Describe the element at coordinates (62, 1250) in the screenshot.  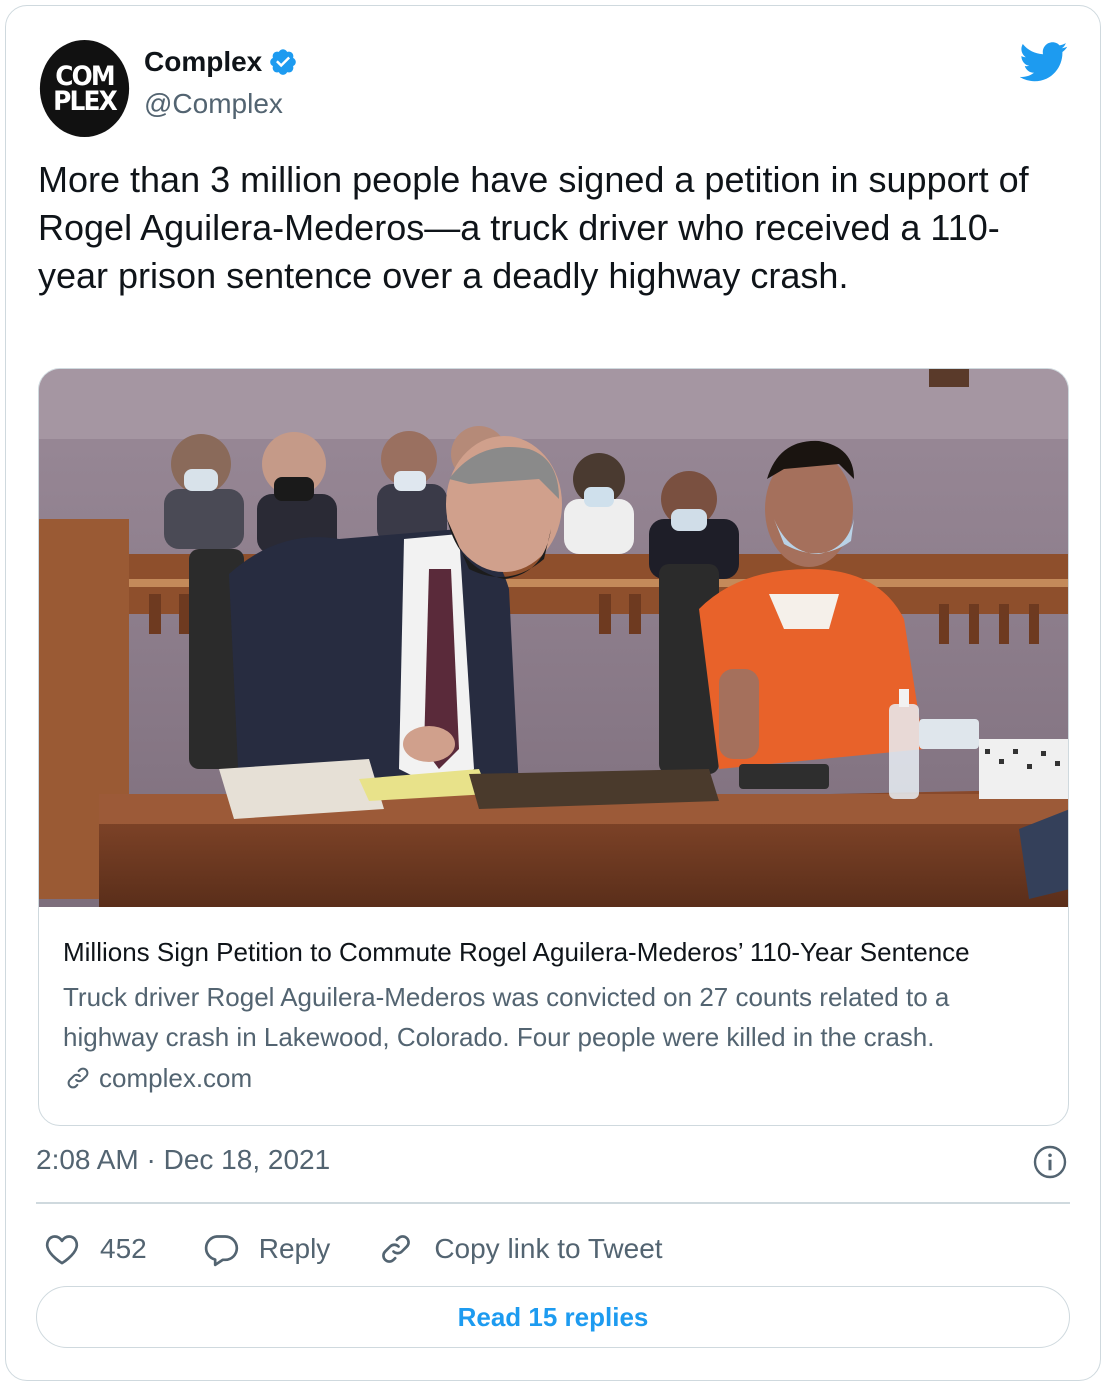
I see `heart-icon` at that location.